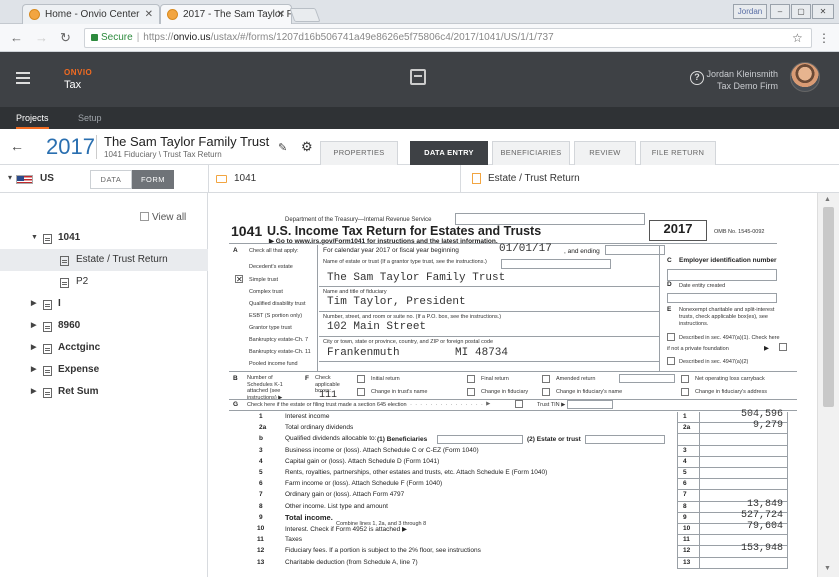 The image size is (839, 577). Describe the element at coordinates (47, 178) in the screenshot. I see `jurisdiction-label: US` at that location.